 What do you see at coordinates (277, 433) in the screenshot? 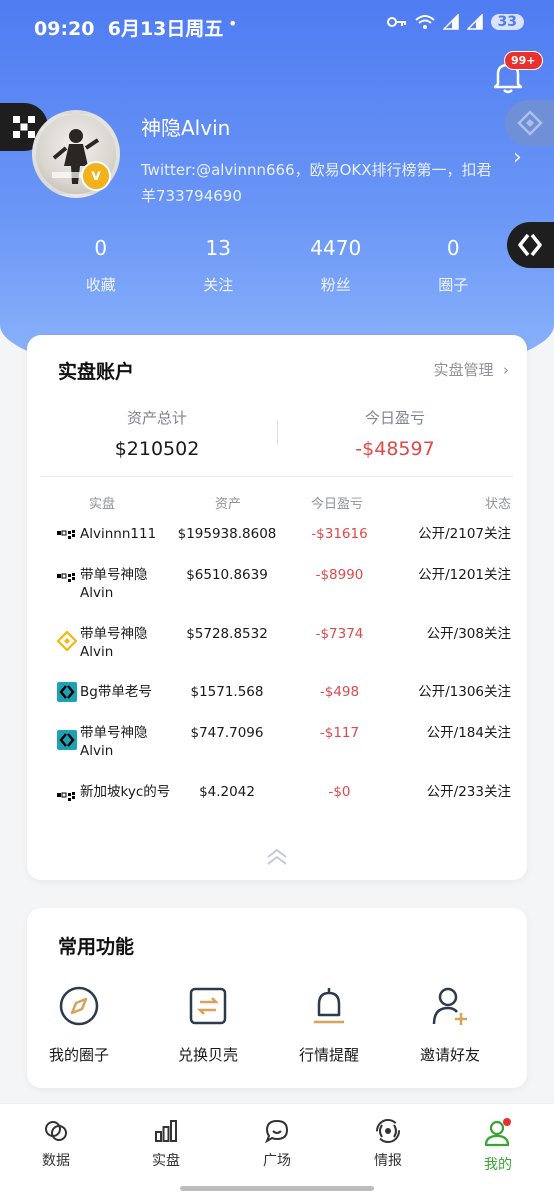
I see `summary-divider` at bounding box center [277, 433].